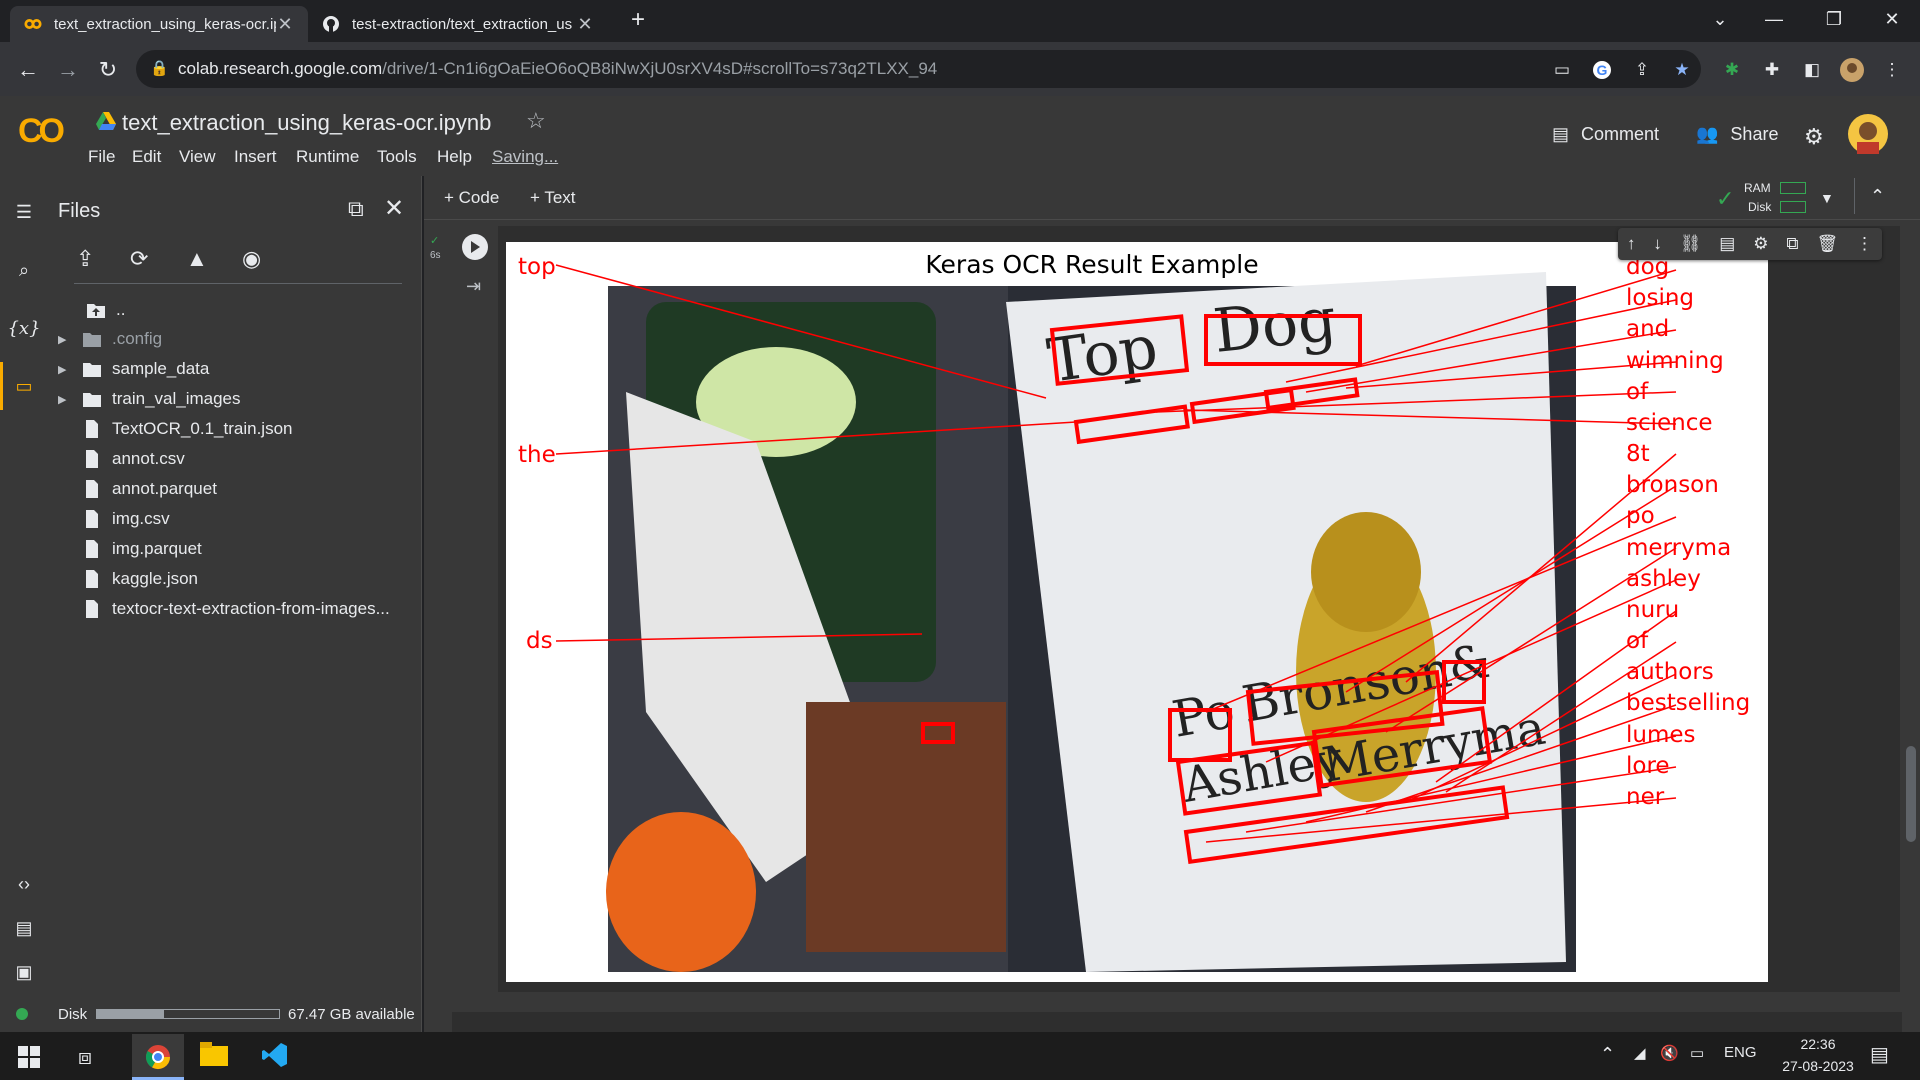  Describe the element at coordinates (1827, 198) in the screenshot. I see `resources-dropdown-icon: ▼` at that location.